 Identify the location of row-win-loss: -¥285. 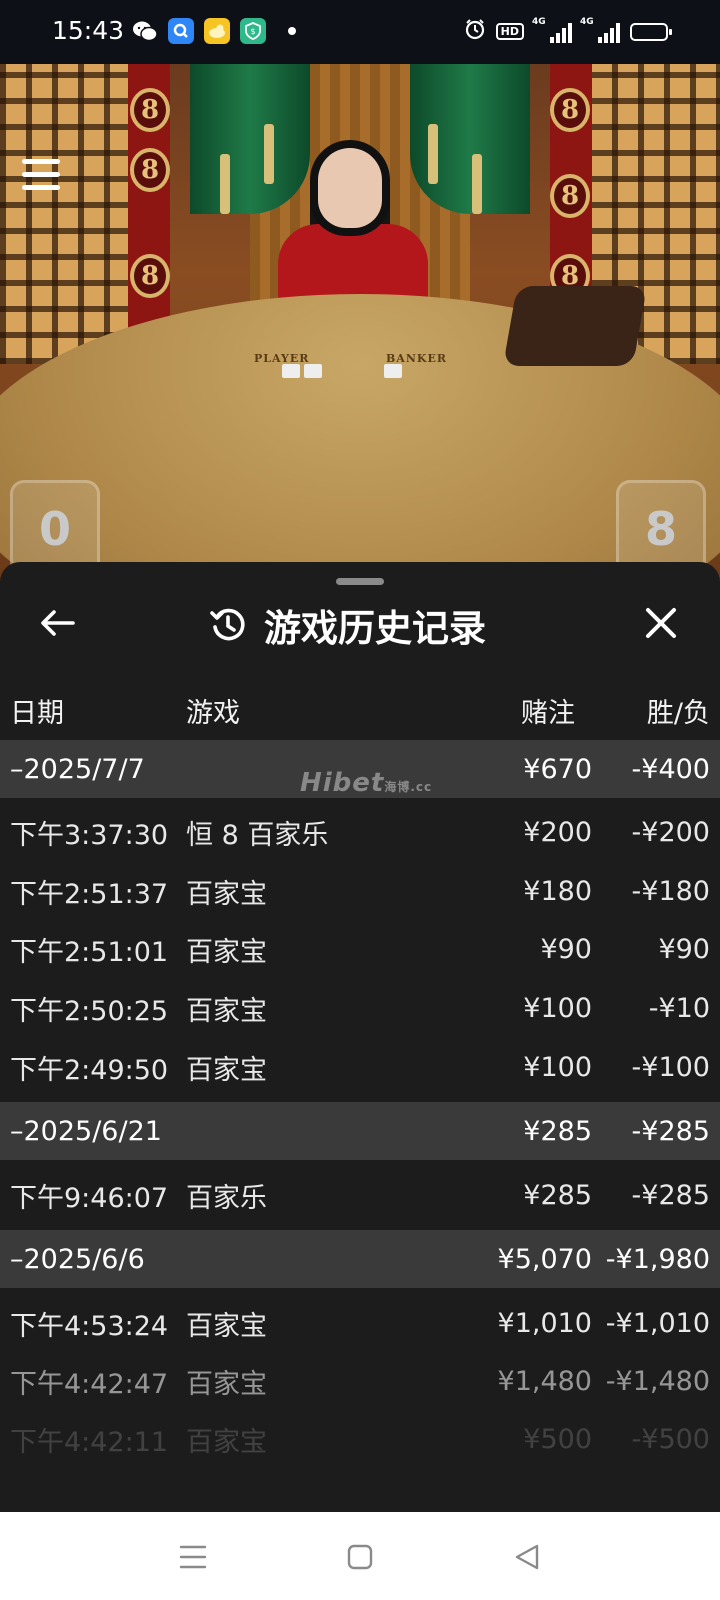
(670, 1195).